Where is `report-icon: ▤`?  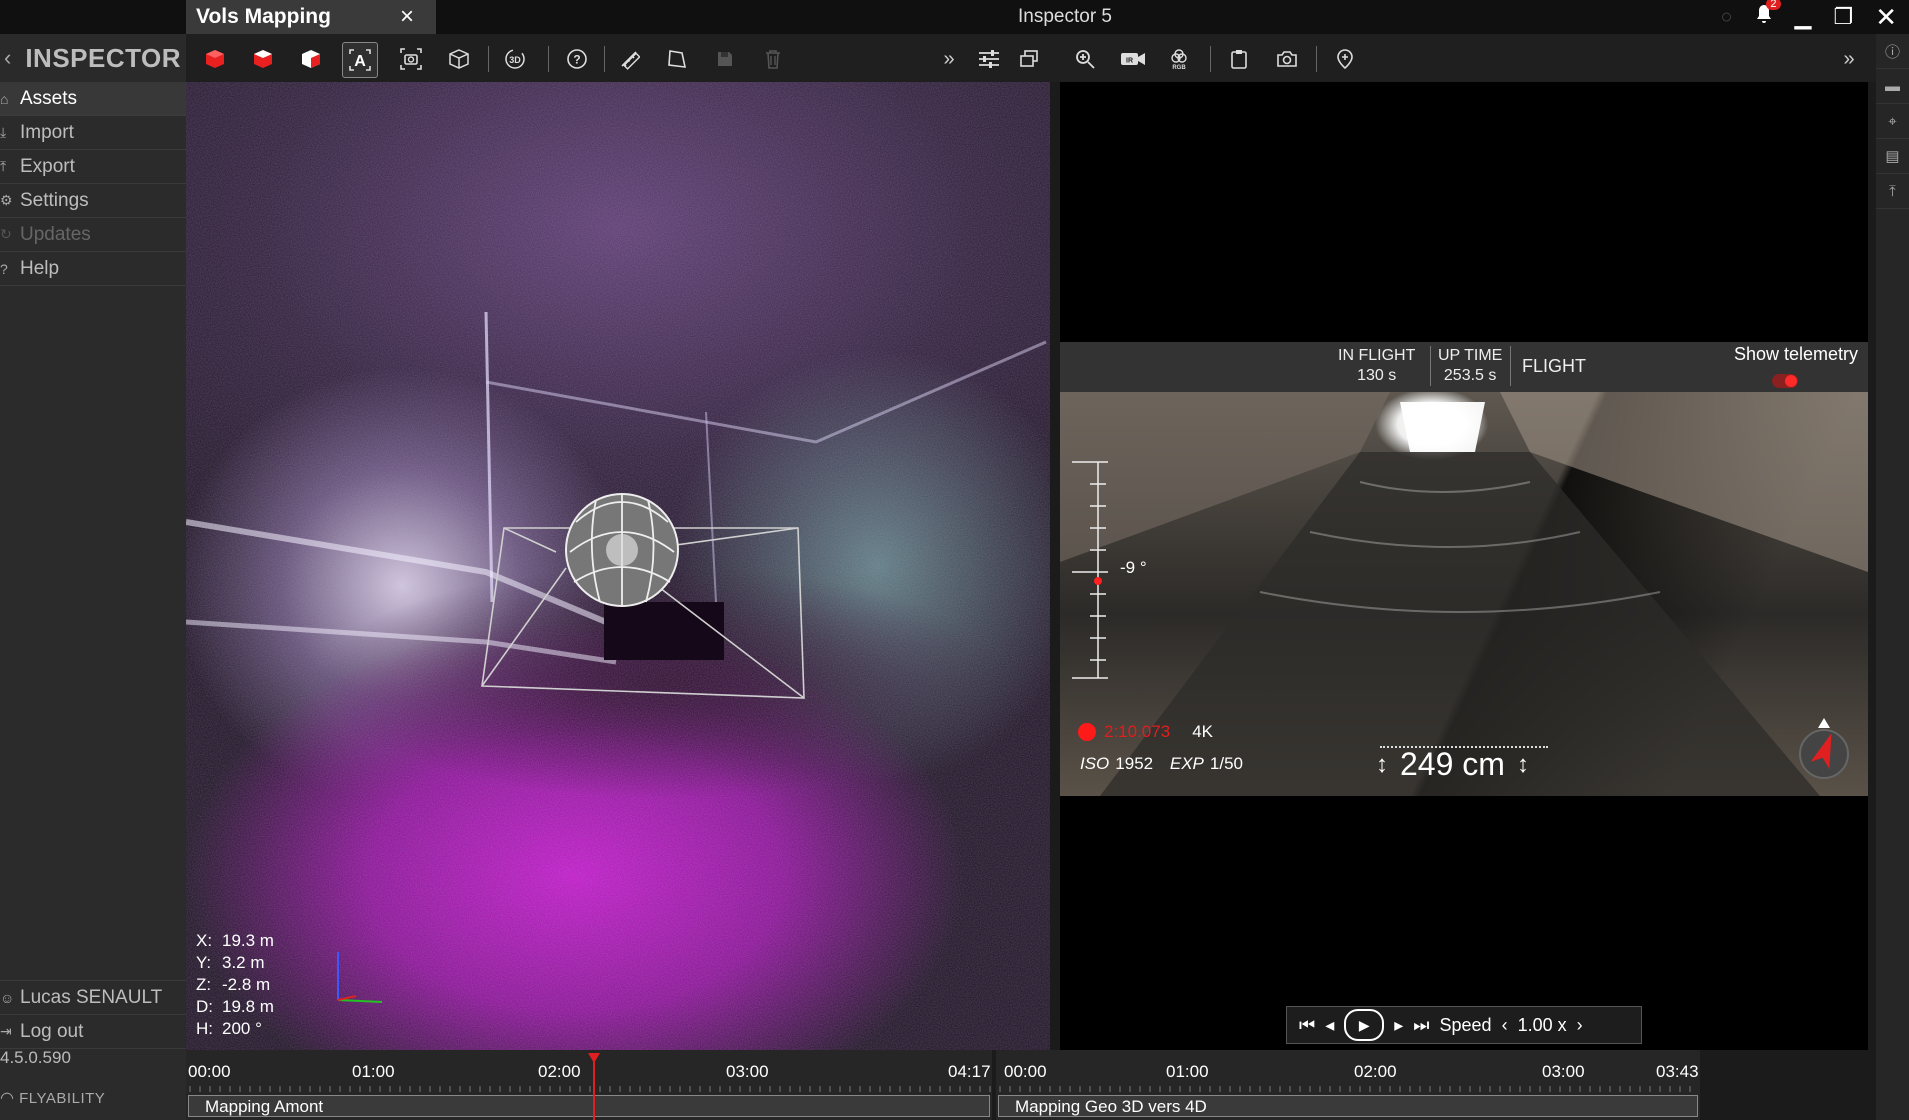 report-icon: ▤ is located at coordinates (1892, 156).